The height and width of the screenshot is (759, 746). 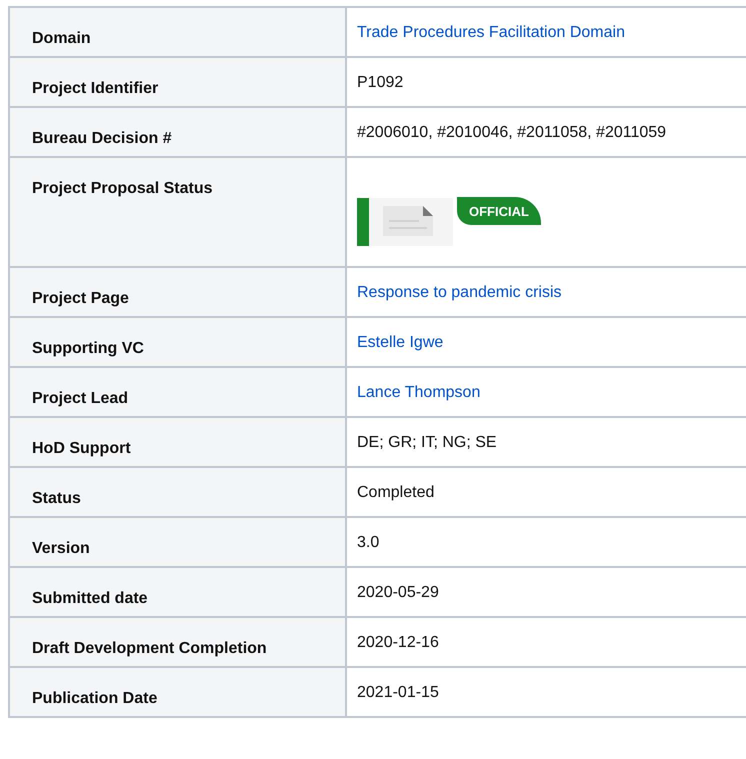 What do you see at coordinates (177, 292) in the screenshot?
I see `field-label: Project Page` at bounding box center [177, 292].